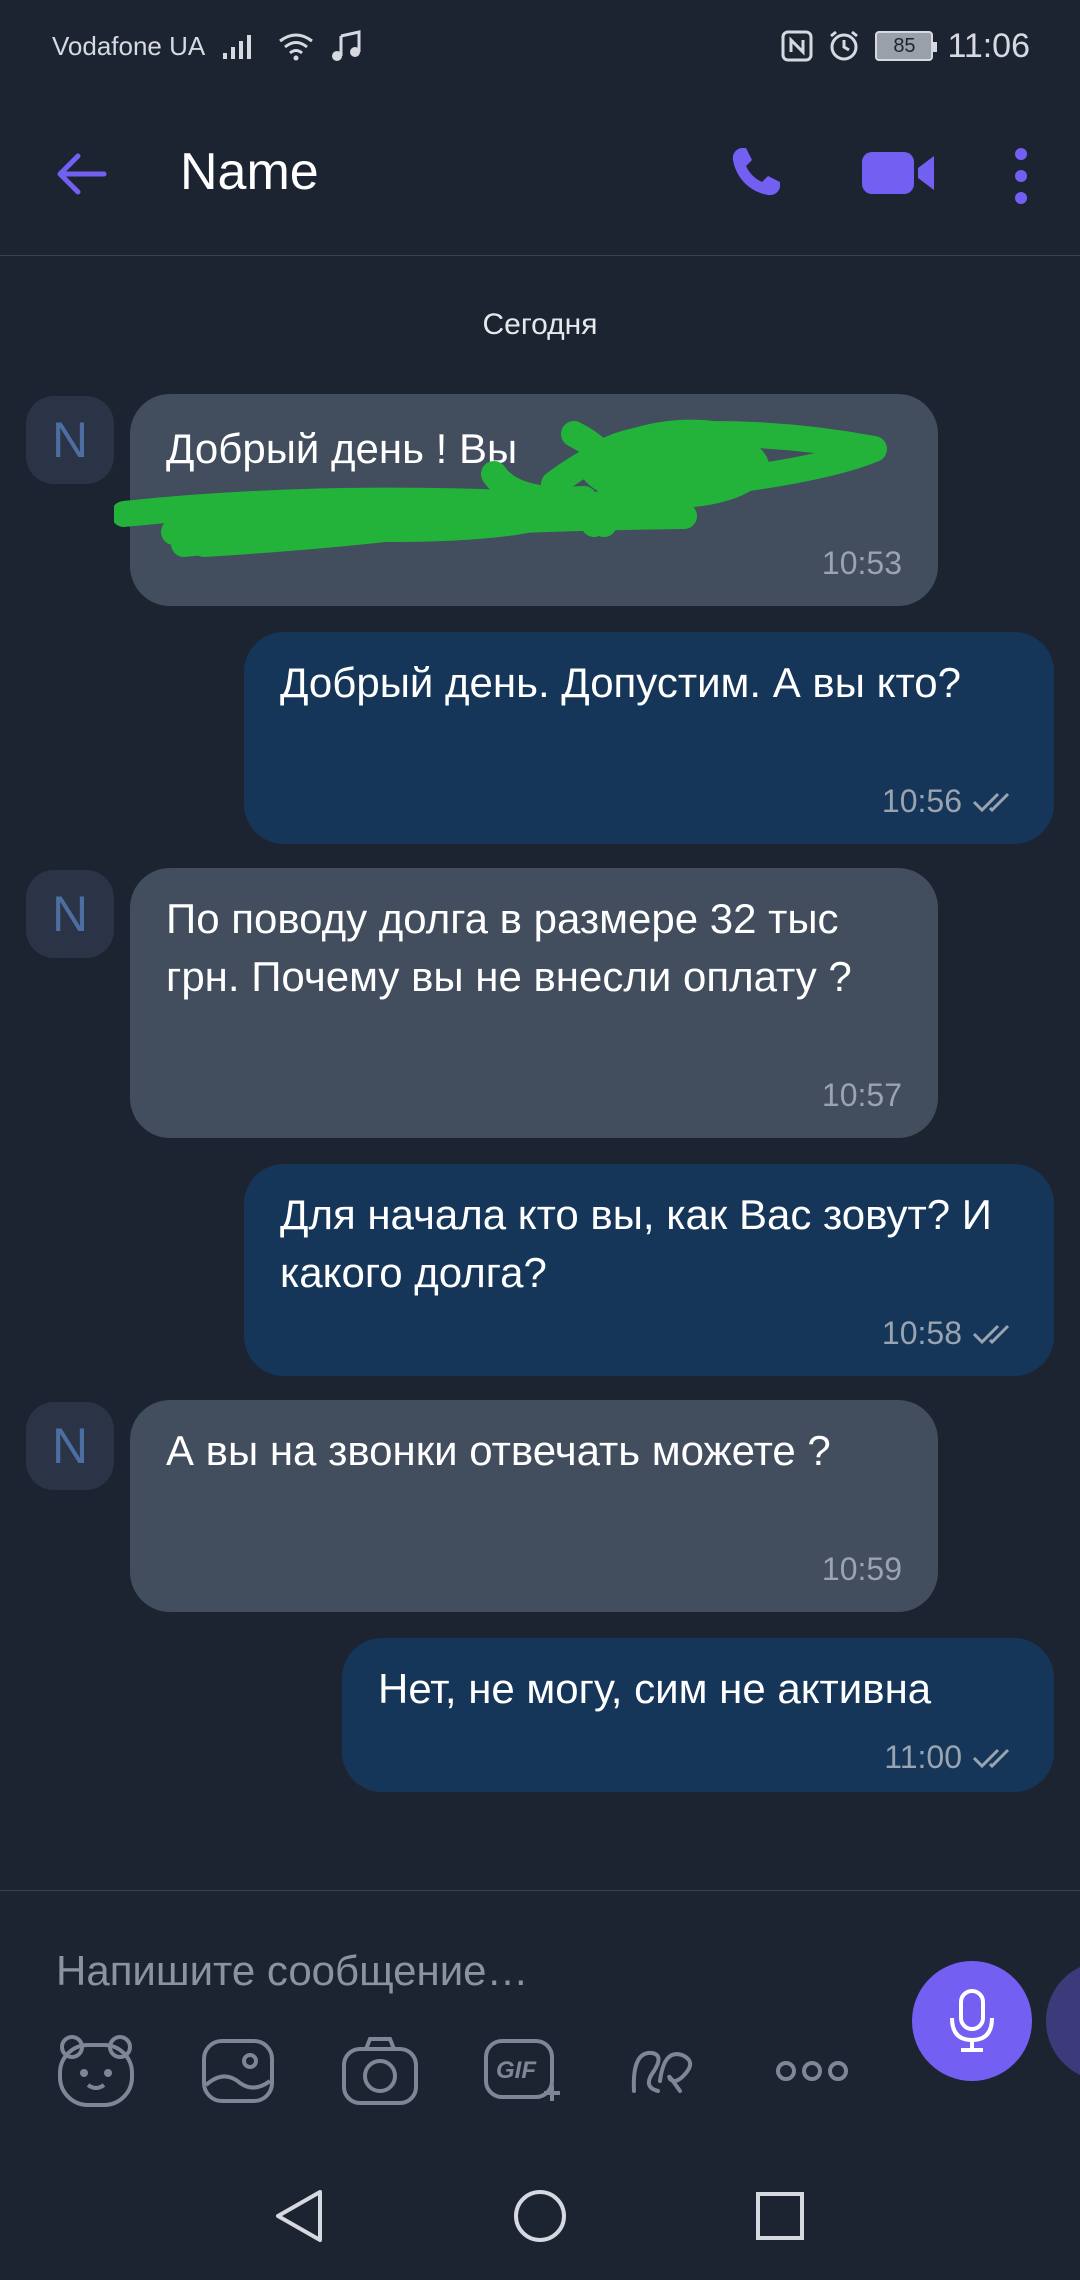 This screenshot has height=2280, width=1080. I want to click on music-icon, so click(346, 45).